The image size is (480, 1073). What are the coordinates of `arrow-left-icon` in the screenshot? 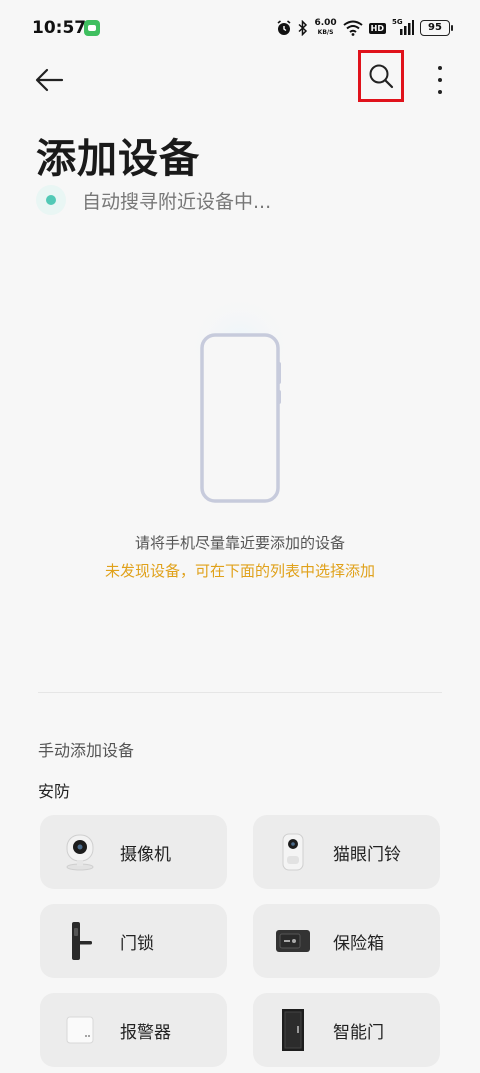 It's located at (49, 80).